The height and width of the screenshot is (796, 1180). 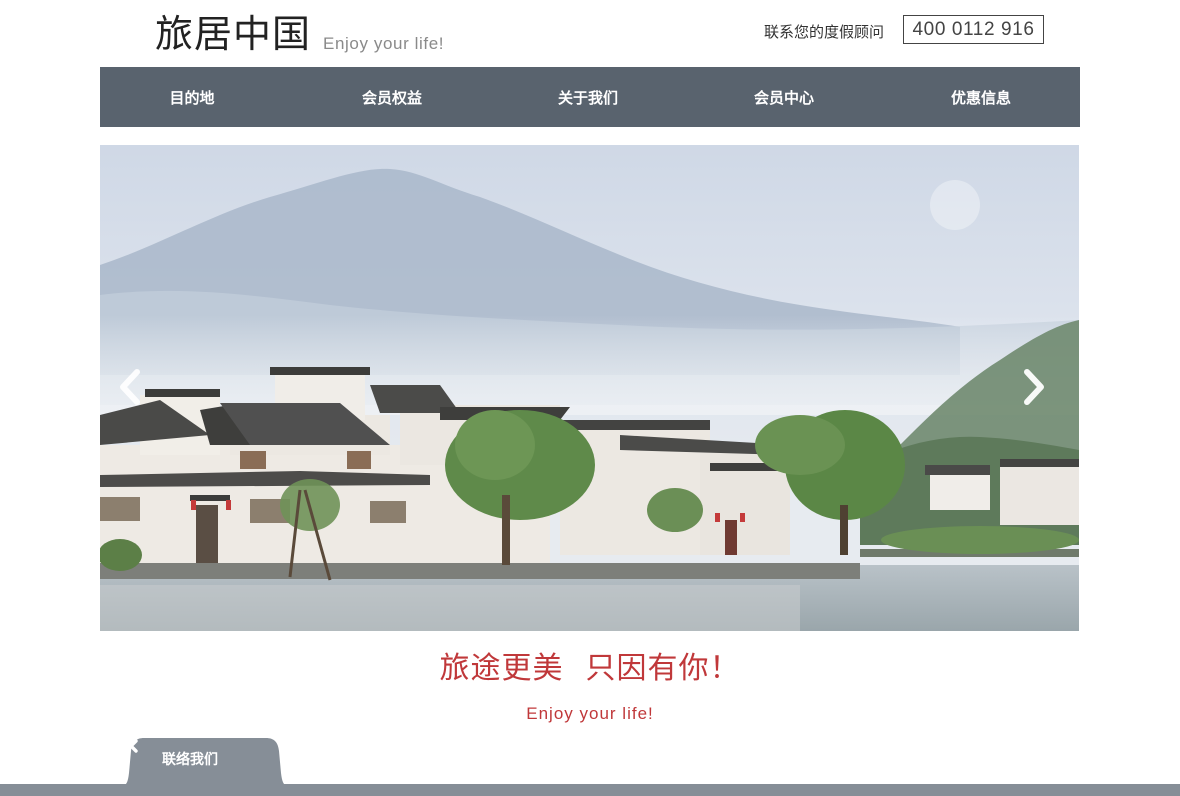 I want to click on slogan-part-2: 只因有你！, so click(x=663, y=668).